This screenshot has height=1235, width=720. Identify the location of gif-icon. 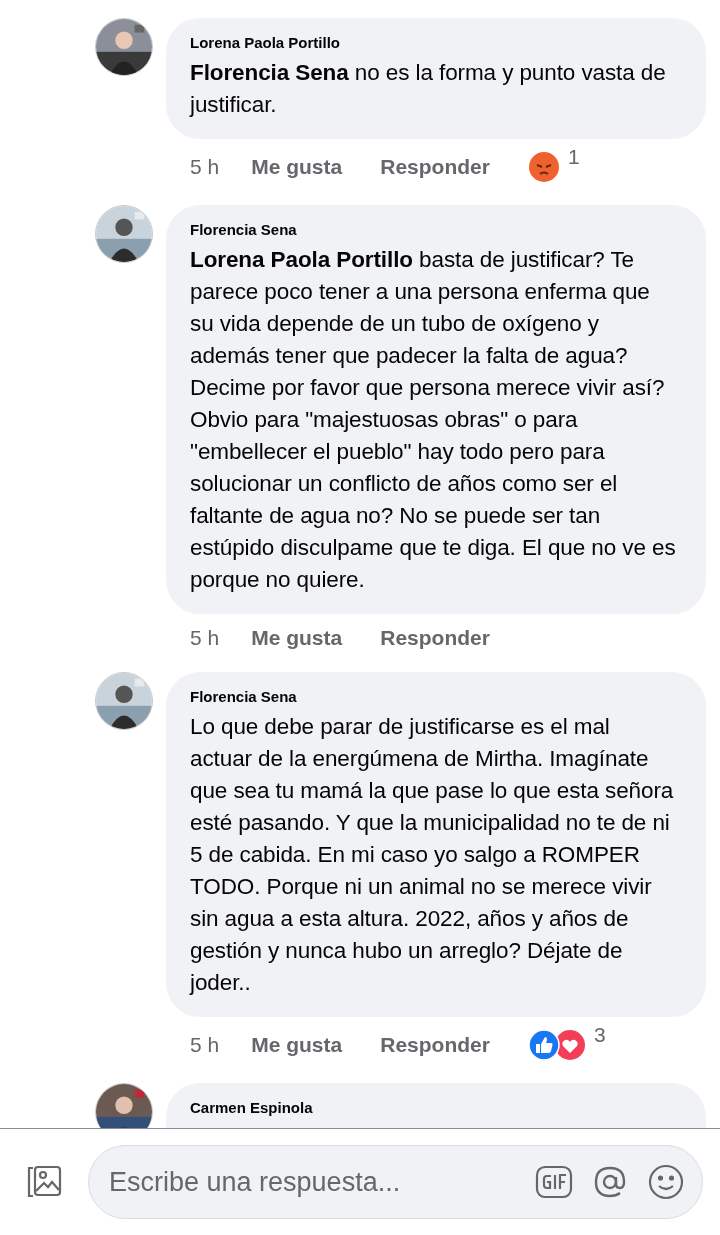
(554, 1182).